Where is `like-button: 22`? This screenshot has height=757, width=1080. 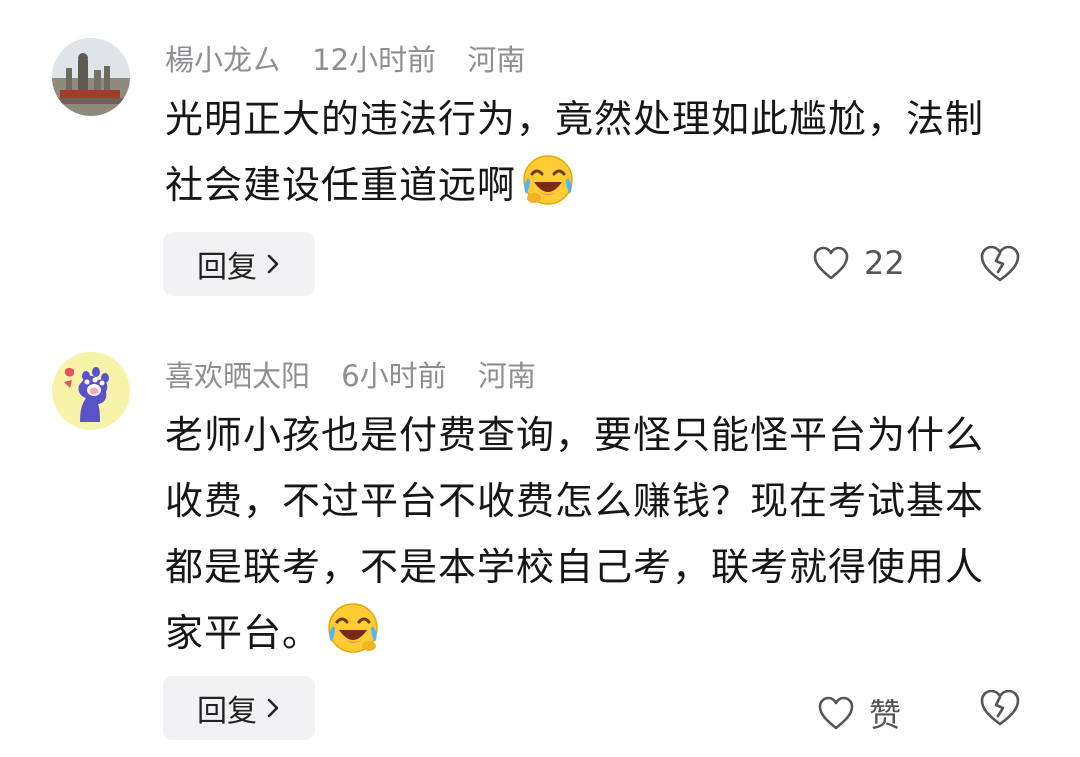
like-button: 22 is located at coordinates (858, 263).